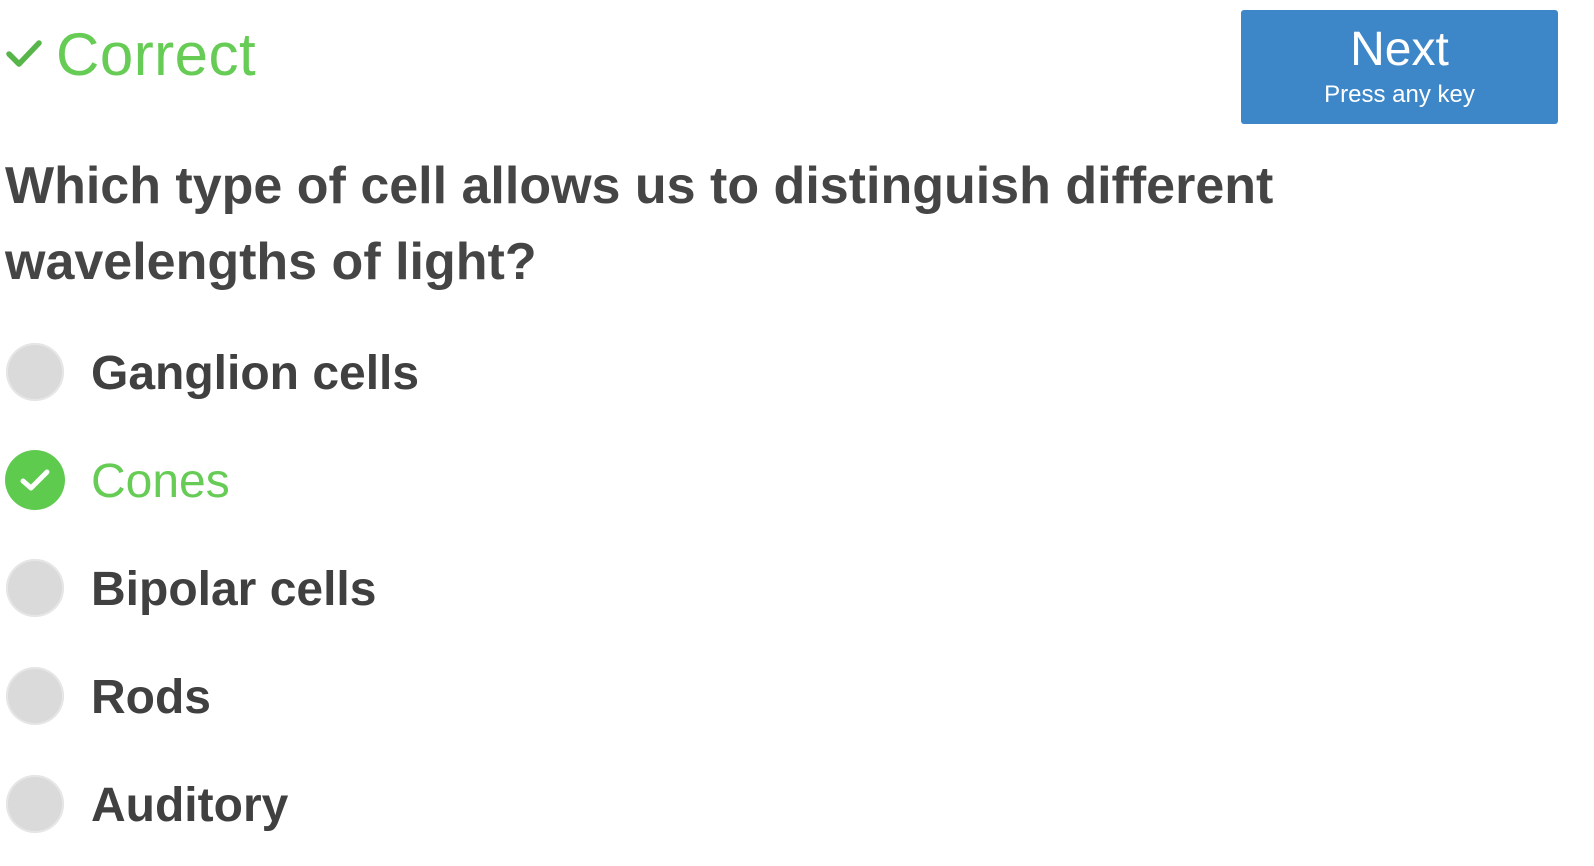 The height and width of the screenshot is (866, 1594). What do you see at coordinates (156, 54) in the screenshot?
I see `result-status-label: Correct` at bounding box center [156, 54].